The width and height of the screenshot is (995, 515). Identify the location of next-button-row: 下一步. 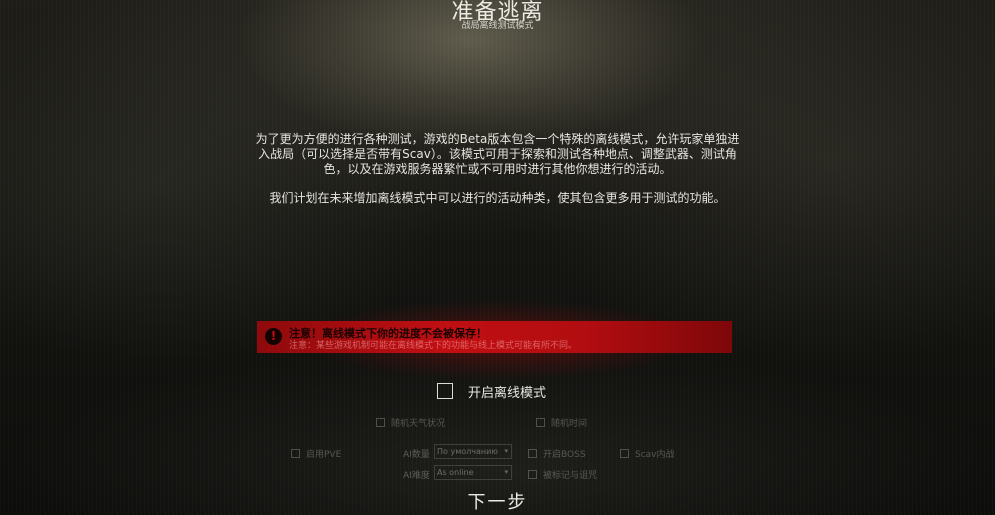
(497, 501).